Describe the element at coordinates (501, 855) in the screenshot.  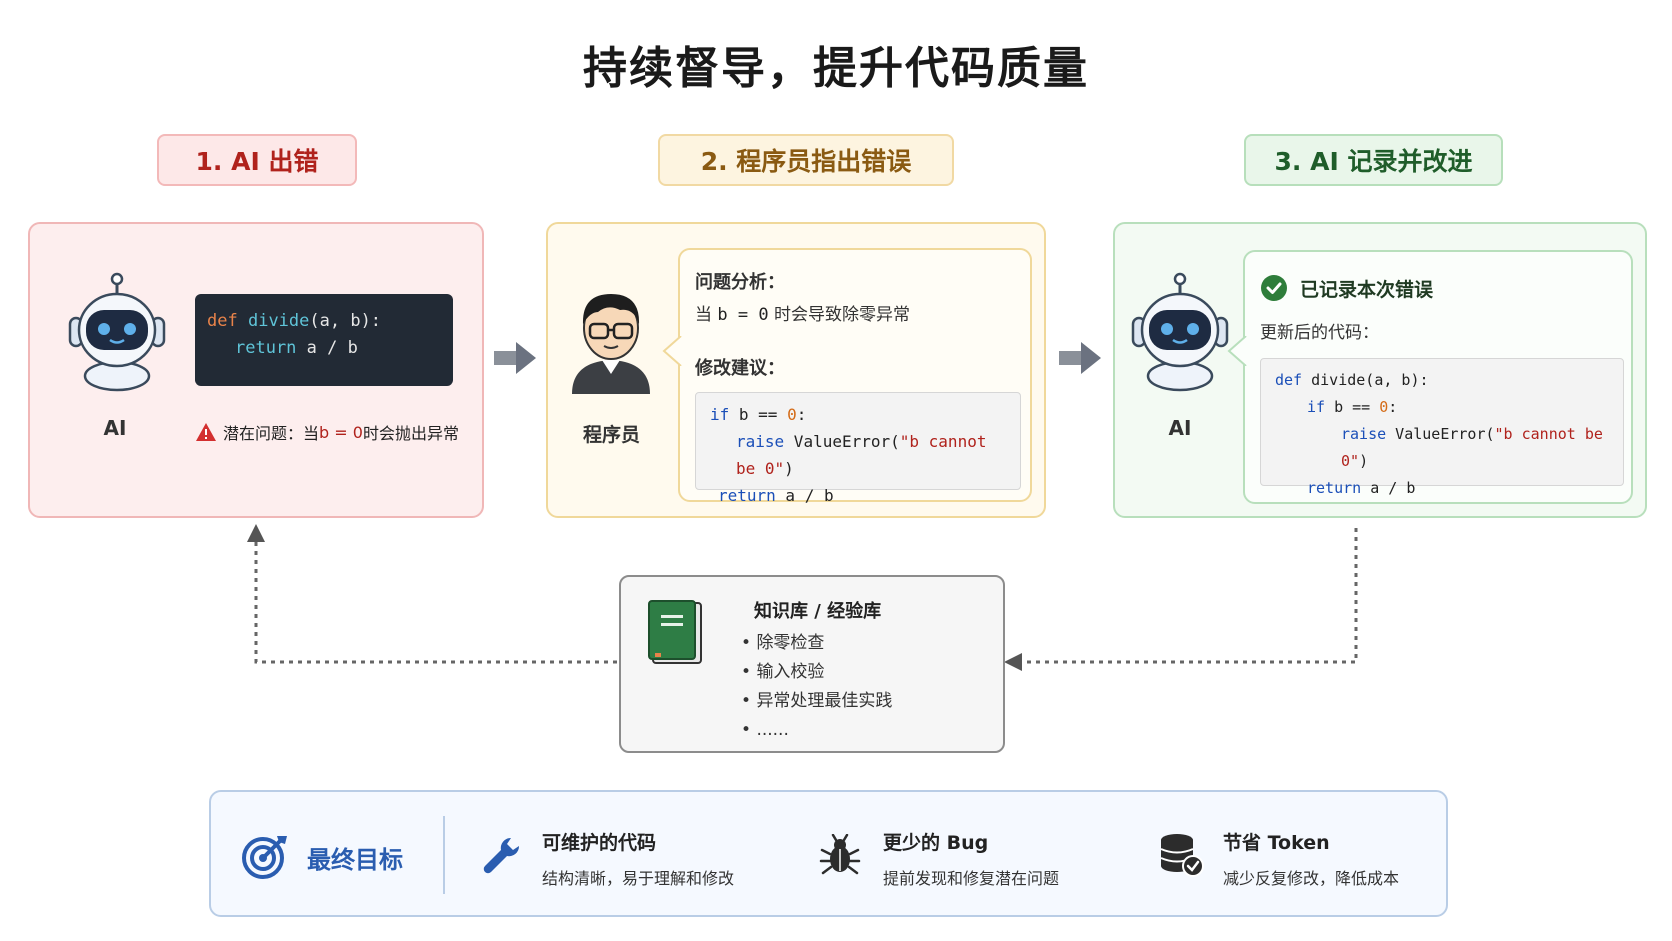
I see `wrench-icon` at that location.